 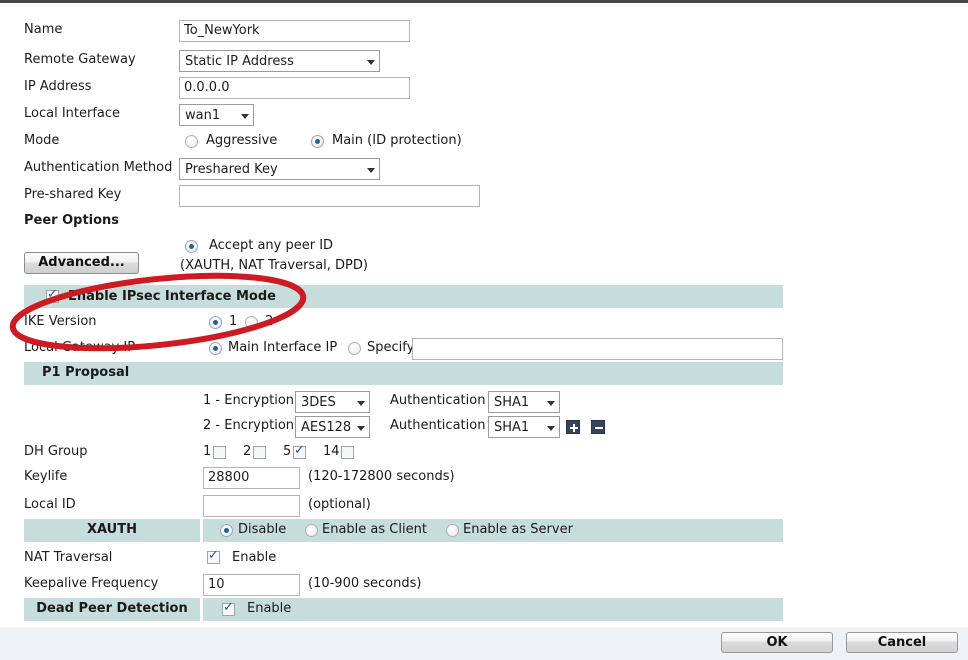 I want to click on row-preshared-key: Pre-shared Key, so click(x=484, y=196).